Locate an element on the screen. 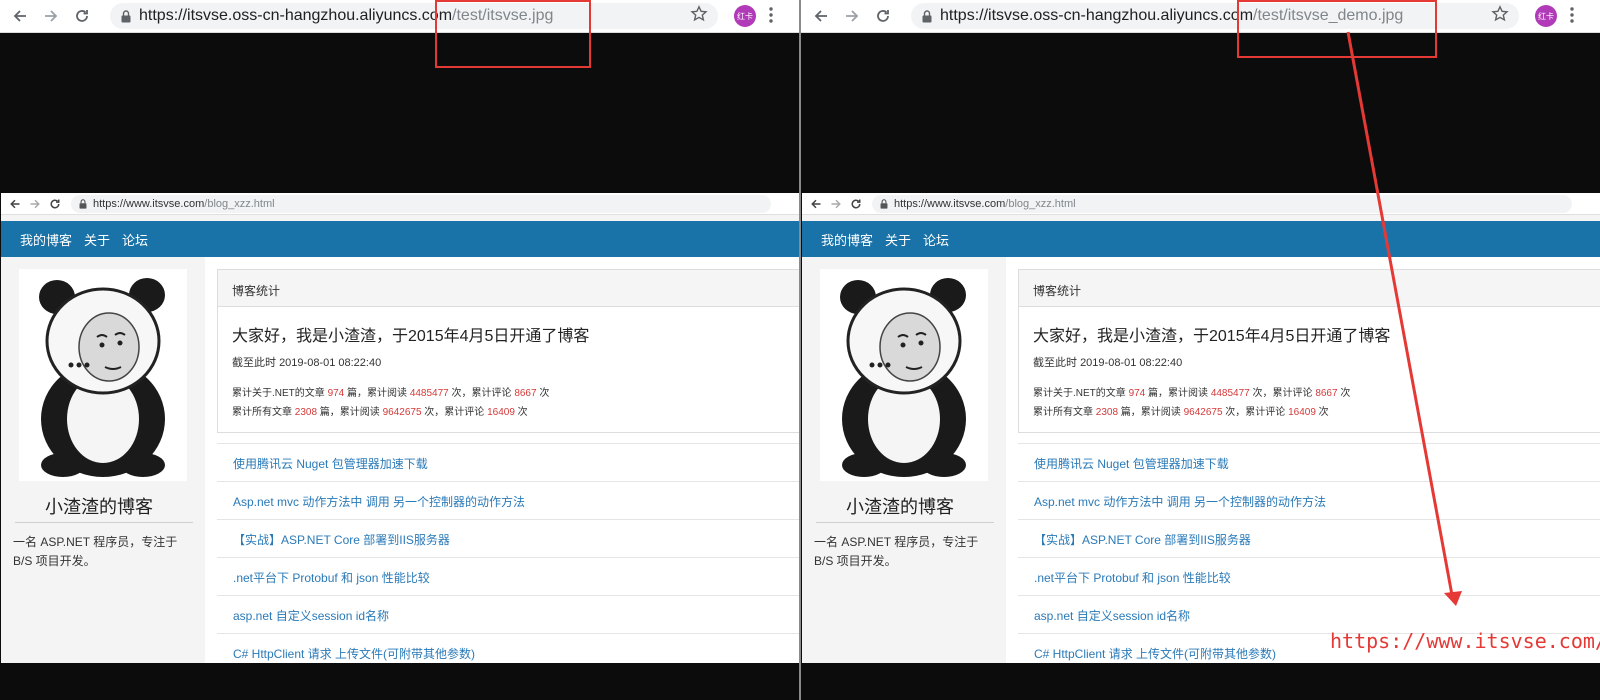 The width and height of the screenshot is (1600, 700). post-link: C# HttpClient 请求 上传文件(可附带其他参数) is located at coordinates (508, 648).